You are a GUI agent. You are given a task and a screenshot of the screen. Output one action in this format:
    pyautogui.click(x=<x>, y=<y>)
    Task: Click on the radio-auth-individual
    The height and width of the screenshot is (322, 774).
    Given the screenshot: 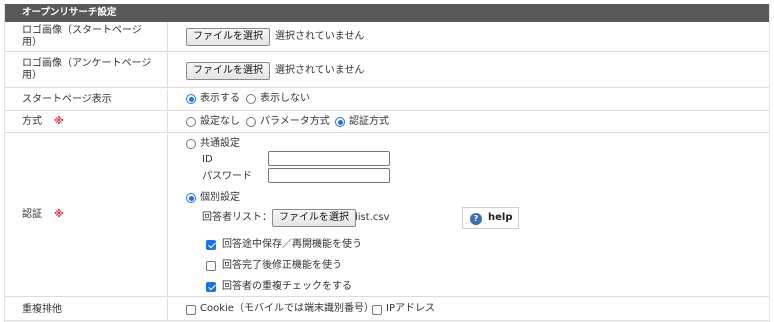 What is the action you would take?
    pyautogui.click(x=191, y=198)
    